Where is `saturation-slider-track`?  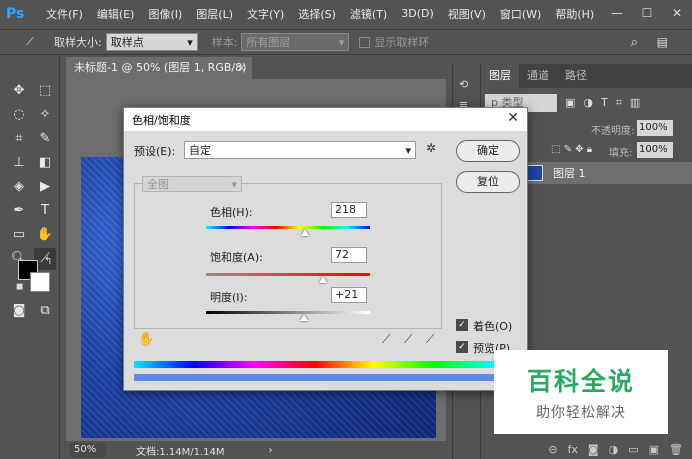
saturation-slider-track is located at coordinates (288, 274).